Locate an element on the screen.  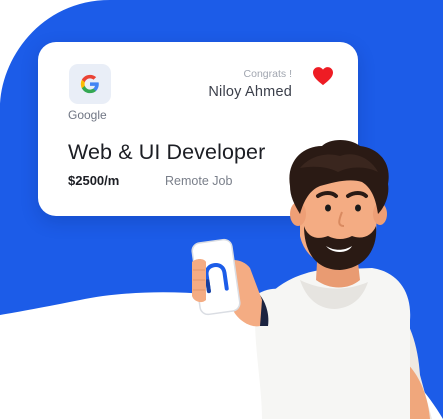
heart-icon is located at coordinates (323, 76).